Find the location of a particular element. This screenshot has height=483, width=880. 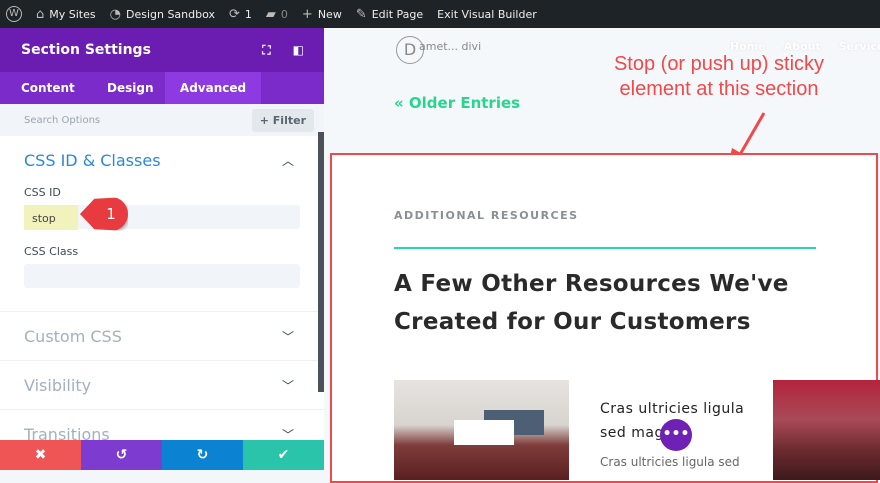

card-text: Cras ultricies ligula sed is located at coordinates (670, 462).